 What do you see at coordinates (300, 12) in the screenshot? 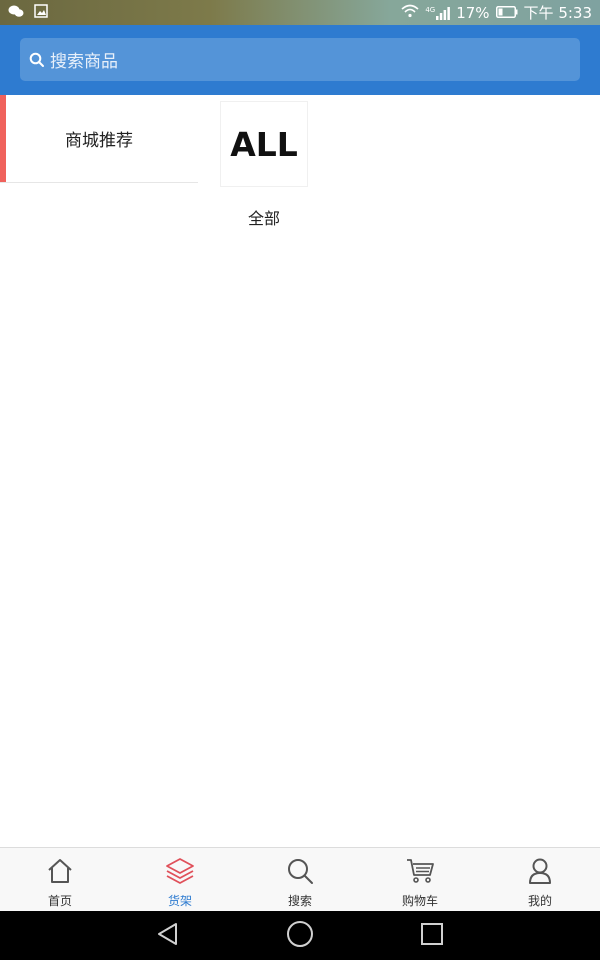
I see `status-bar: 4G 17% 下午 5:33` at bounding box center [300, 12].